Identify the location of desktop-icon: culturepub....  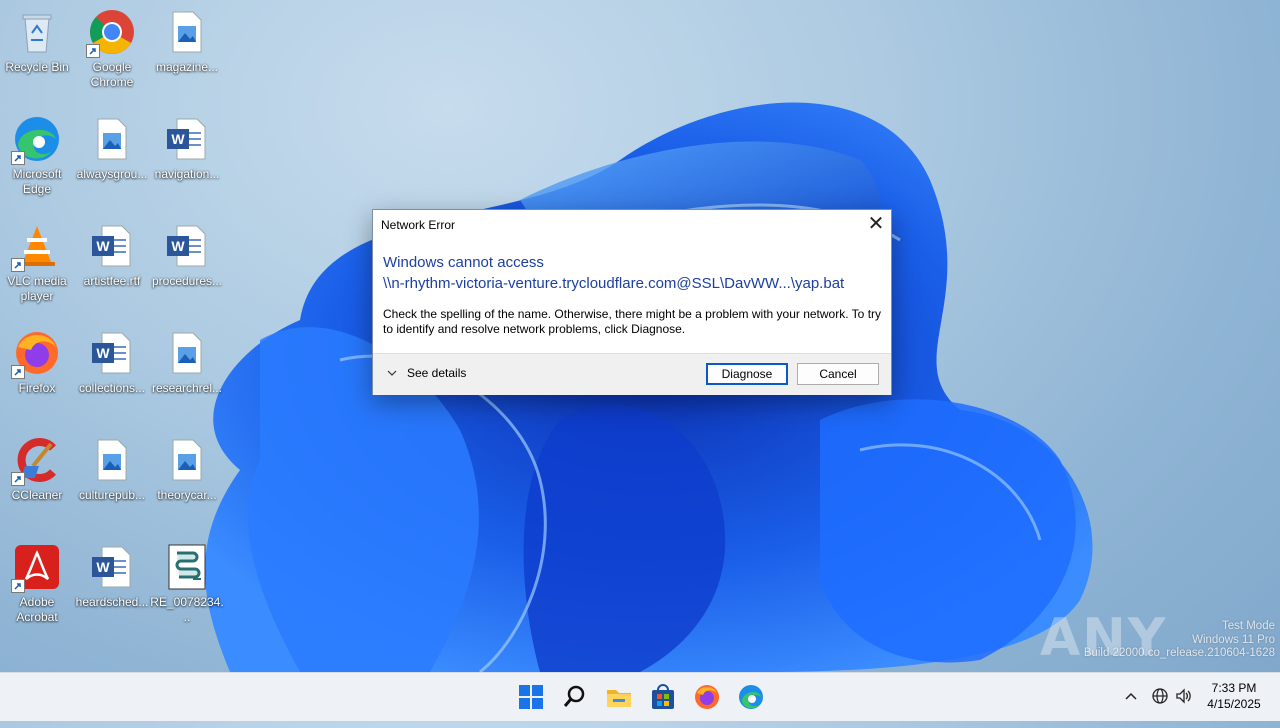
(112, 466).